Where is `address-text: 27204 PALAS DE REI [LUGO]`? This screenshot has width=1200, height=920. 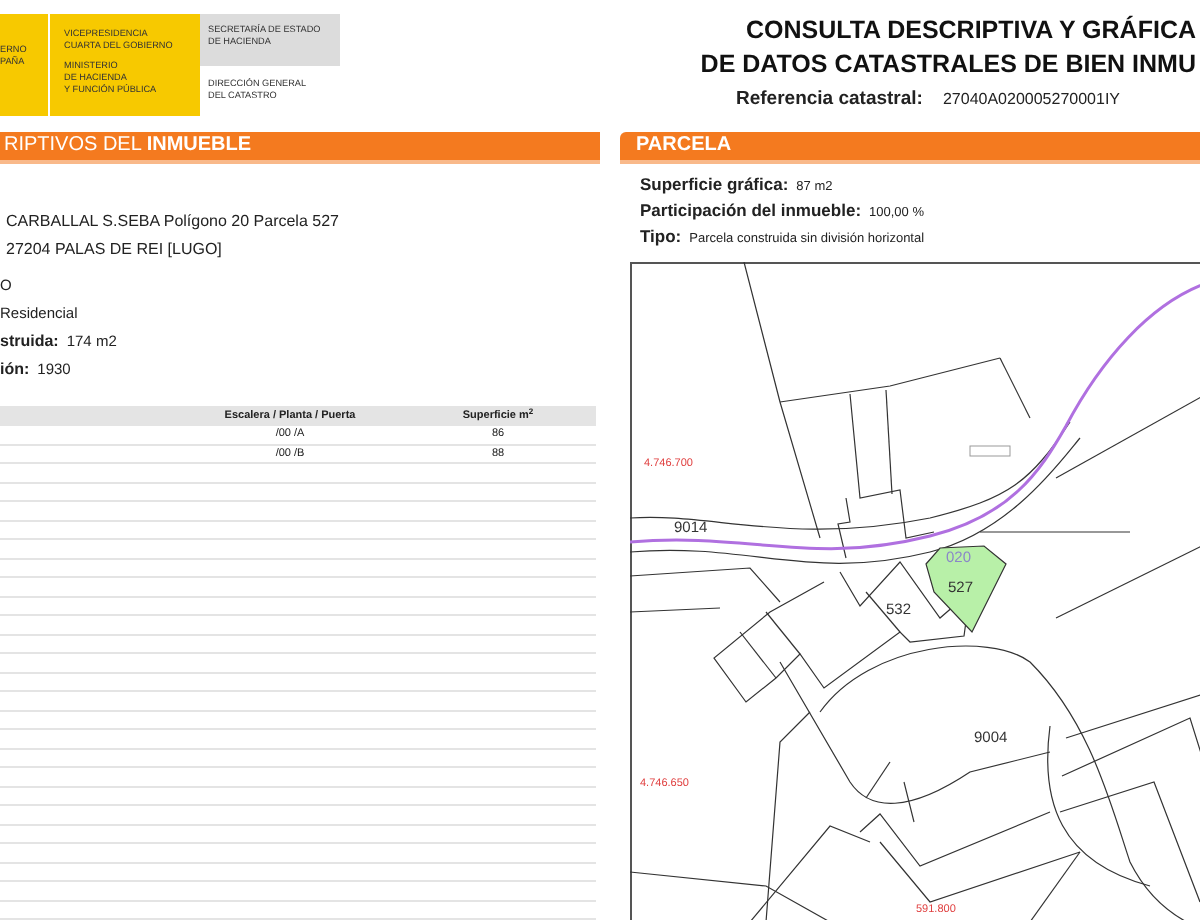 address-text: 27204 PALAS DE REI [LUGO] is located at coordinates (115, 249).